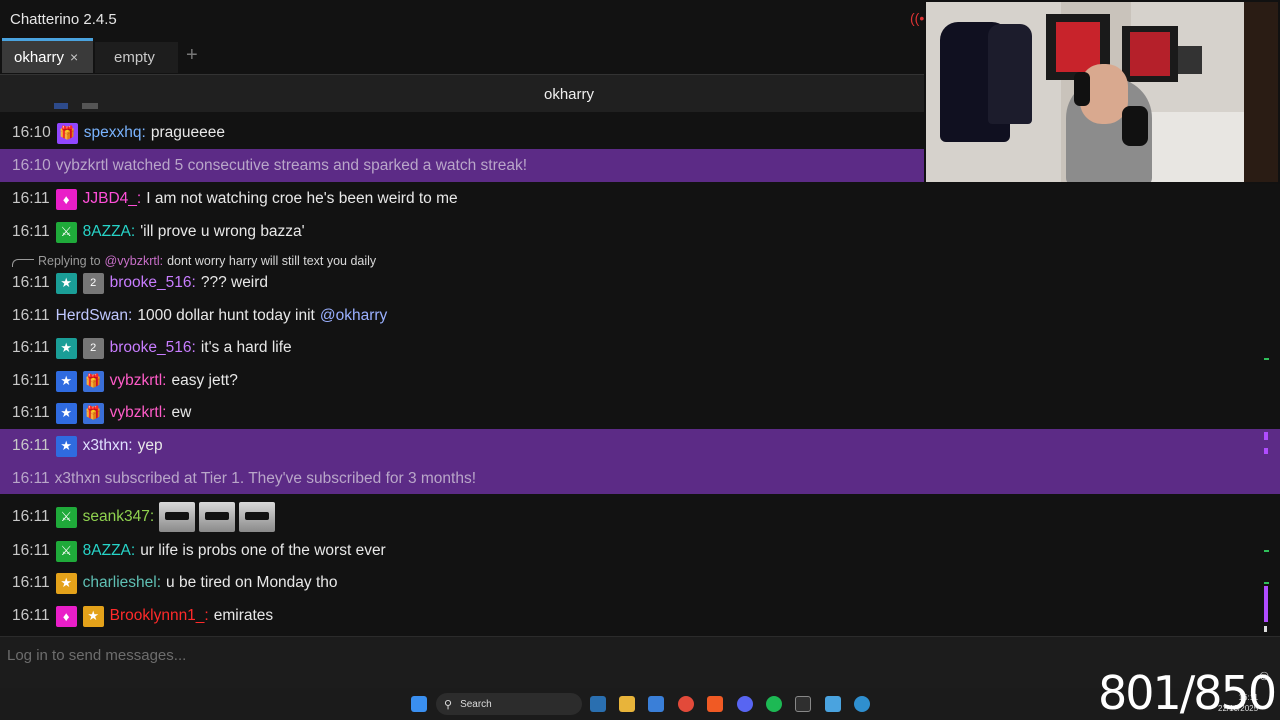 Image resolution: width=1280 pixels, height=720 pixels. What do you see at coordinates (23, 263) in the screenshot?
I see `reply-curve-icon` at bounding box center [23, 263].